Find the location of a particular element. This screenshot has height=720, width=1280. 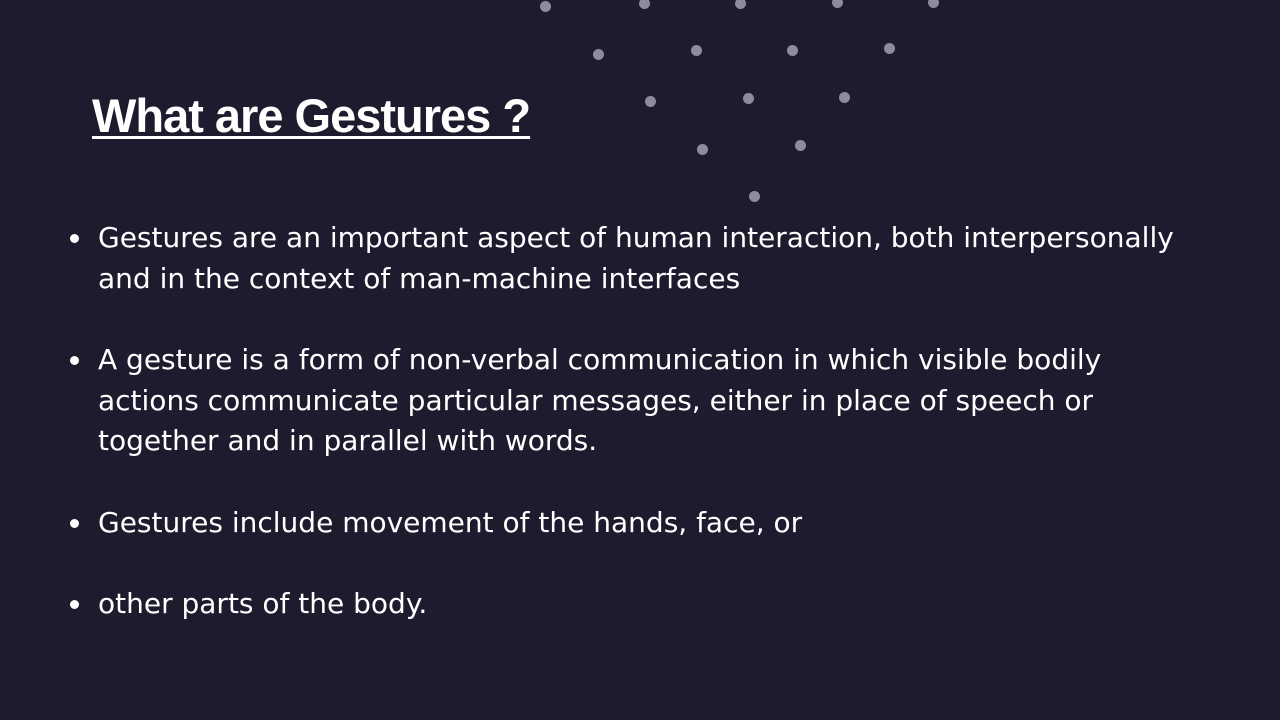

page-title: What are Gestures ? is located at coordinates (311, 115).